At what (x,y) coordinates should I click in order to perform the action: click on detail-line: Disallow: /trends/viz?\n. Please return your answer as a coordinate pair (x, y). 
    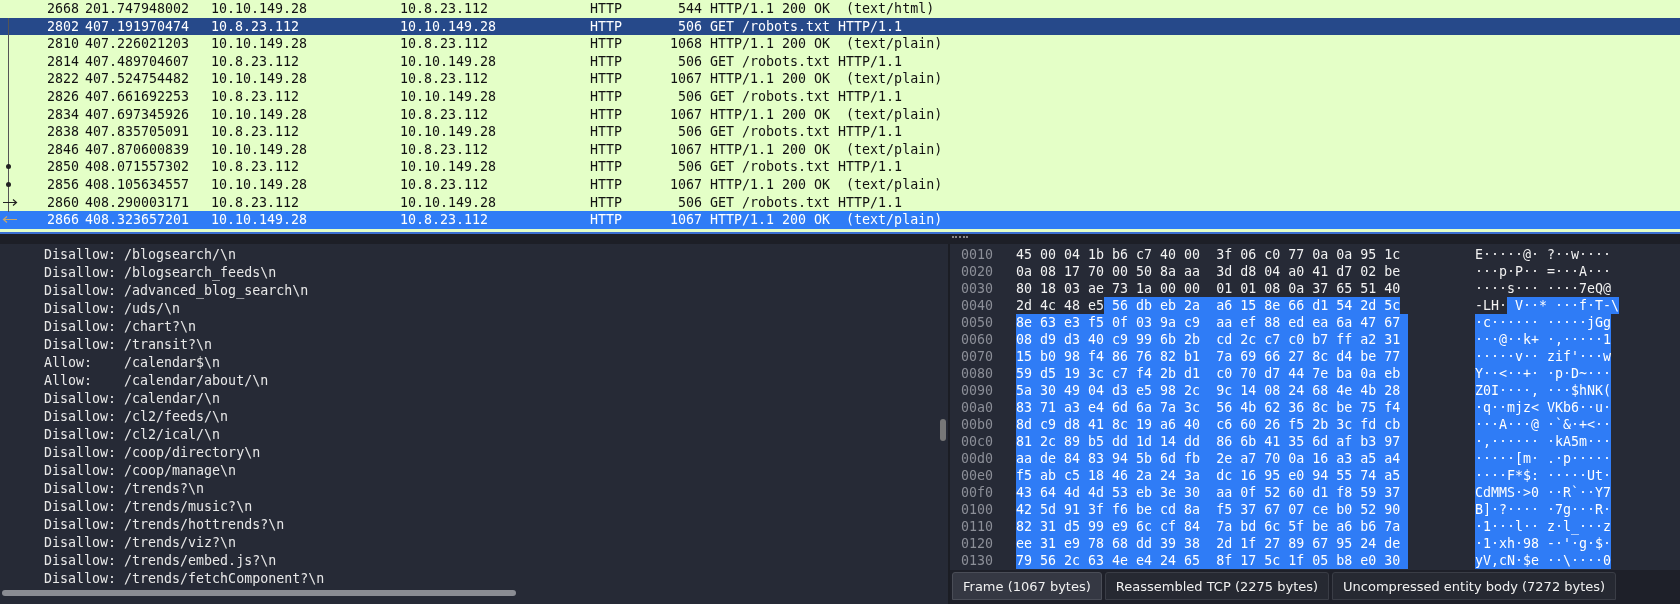
    Looking at the image, I should click on (496, 543).